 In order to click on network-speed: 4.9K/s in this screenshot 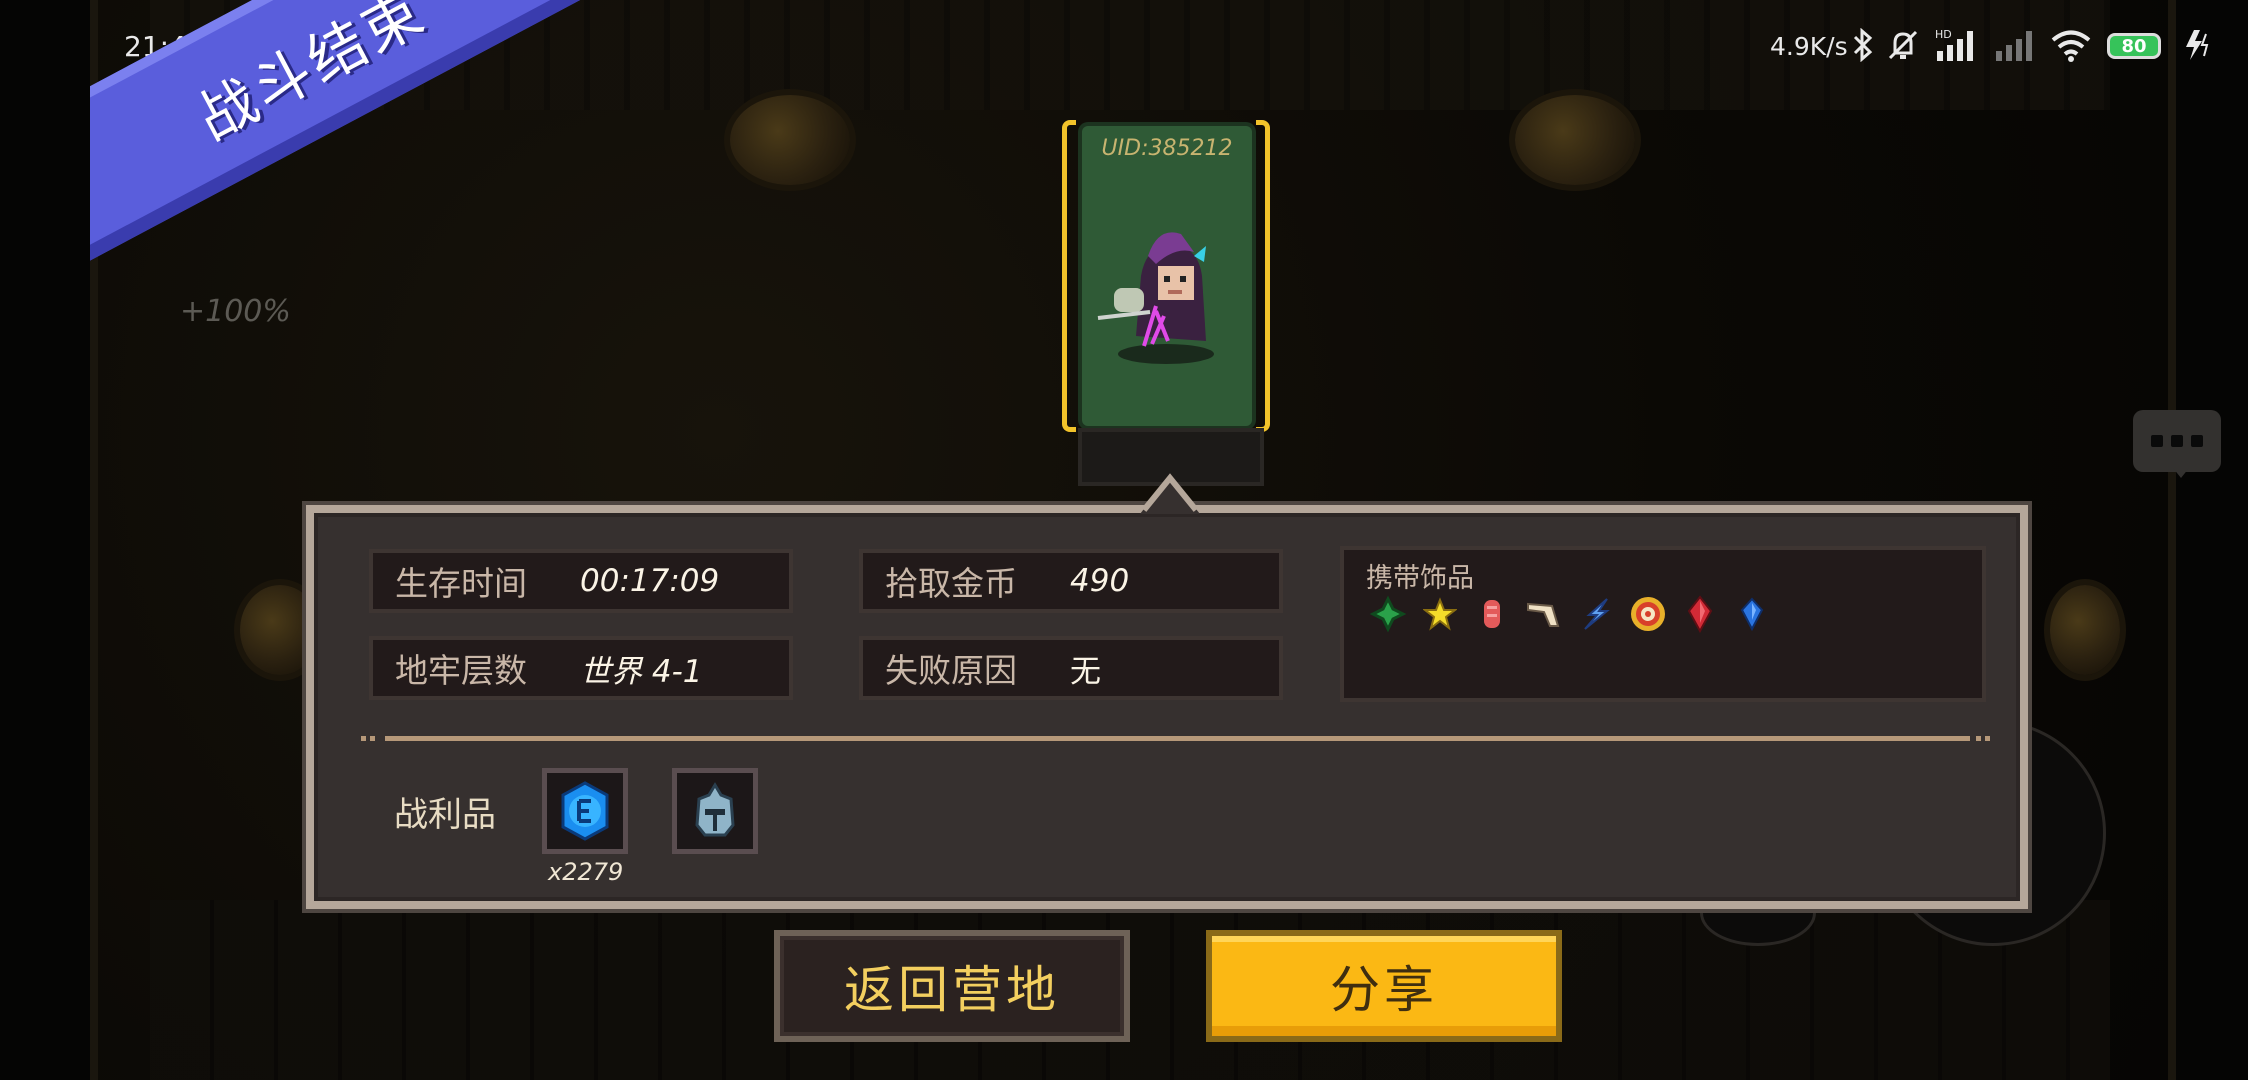, I will do `click(1809, 46)`.